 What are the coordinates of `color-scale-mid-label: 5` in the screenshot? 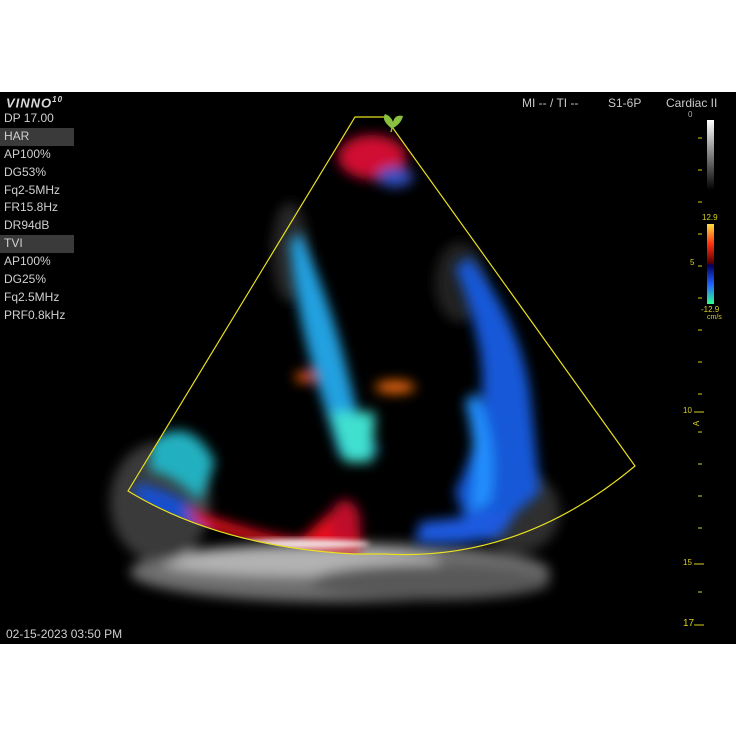 It's located at (692, 262).